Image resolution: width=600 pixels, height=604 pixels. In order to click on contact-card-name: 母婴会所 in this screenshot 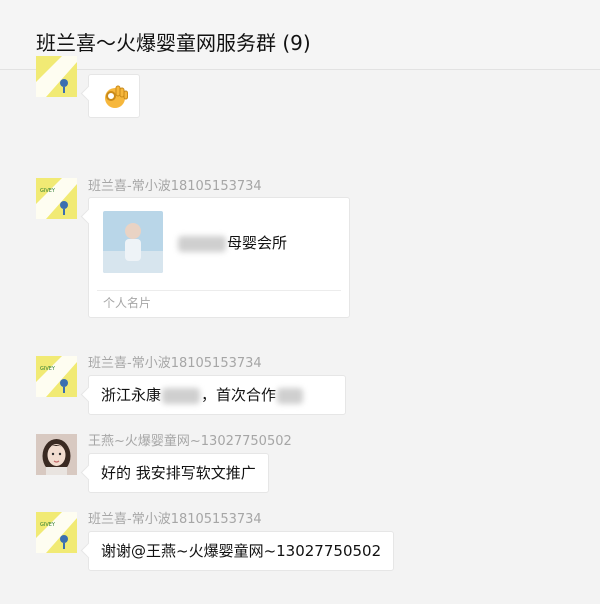, I will do `click(232, 242)`.